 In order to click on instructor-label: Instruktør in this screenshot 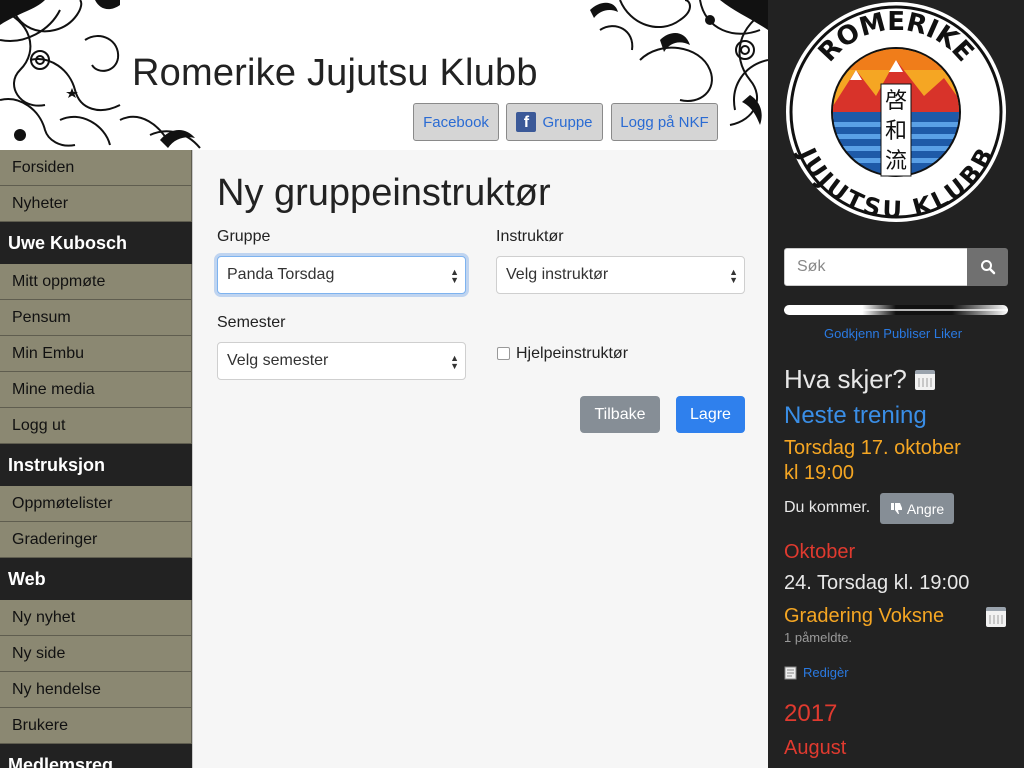, I will do `click(530, 236)`.